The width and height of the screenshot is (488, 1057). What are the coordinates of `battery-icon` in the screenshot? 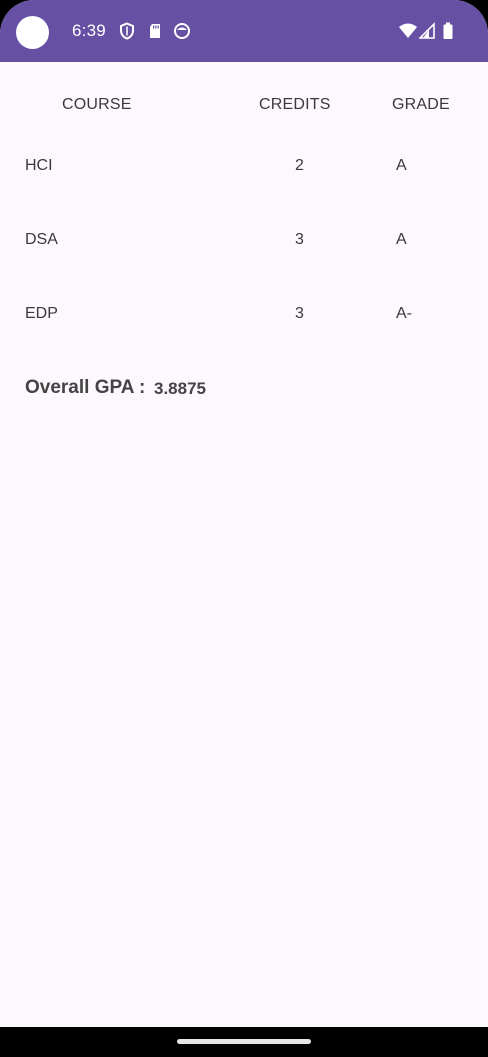 It's located at (448, 31).